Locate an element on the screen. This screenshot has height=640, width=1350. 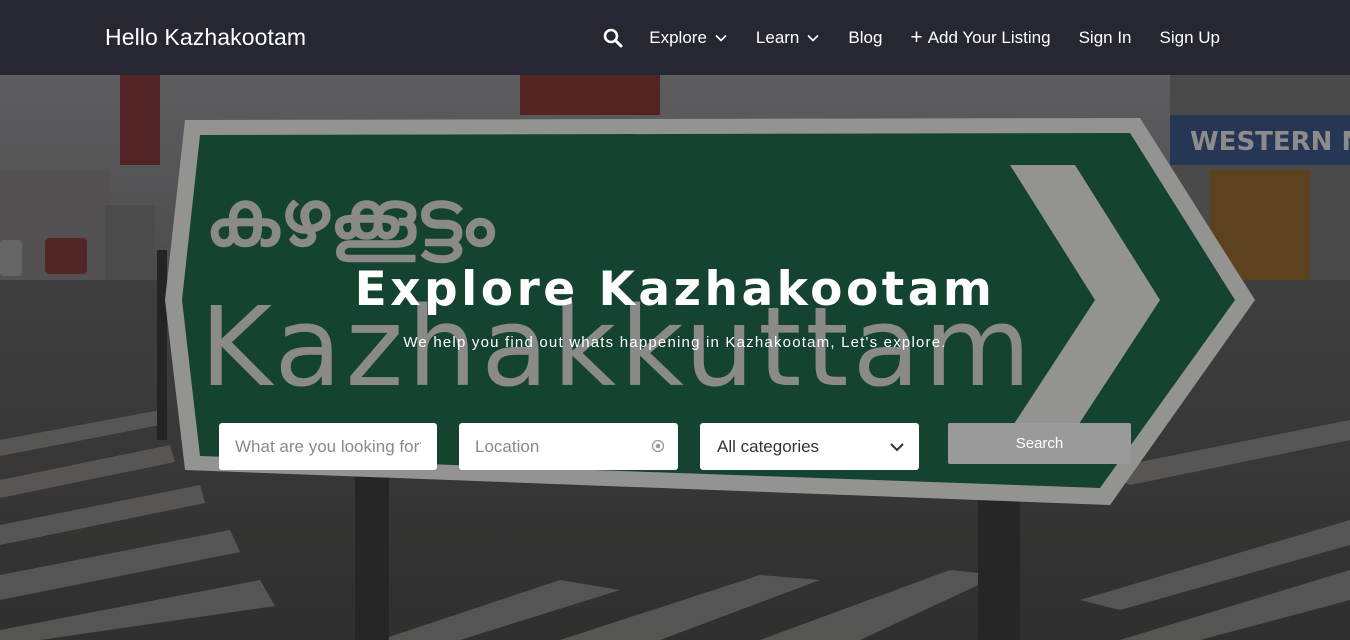
sign-up-link: Sign Up is located at coordinates (1190, 38).